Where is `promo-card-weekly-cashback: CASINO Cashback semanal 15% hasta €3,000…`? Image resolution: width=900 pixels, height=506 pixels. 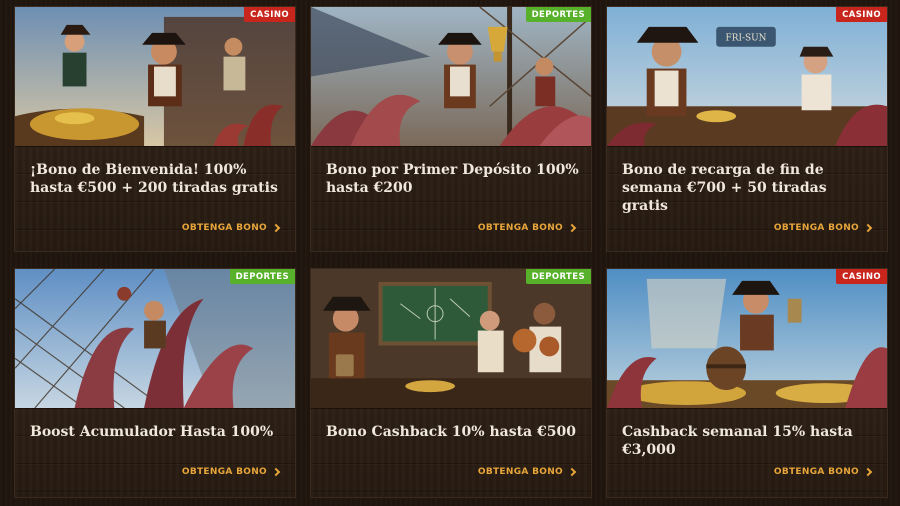
promo-card-weekly-cashback: CASINO Cashback semanal 15% hasta €3,000… is located at coordinates (747, 383).